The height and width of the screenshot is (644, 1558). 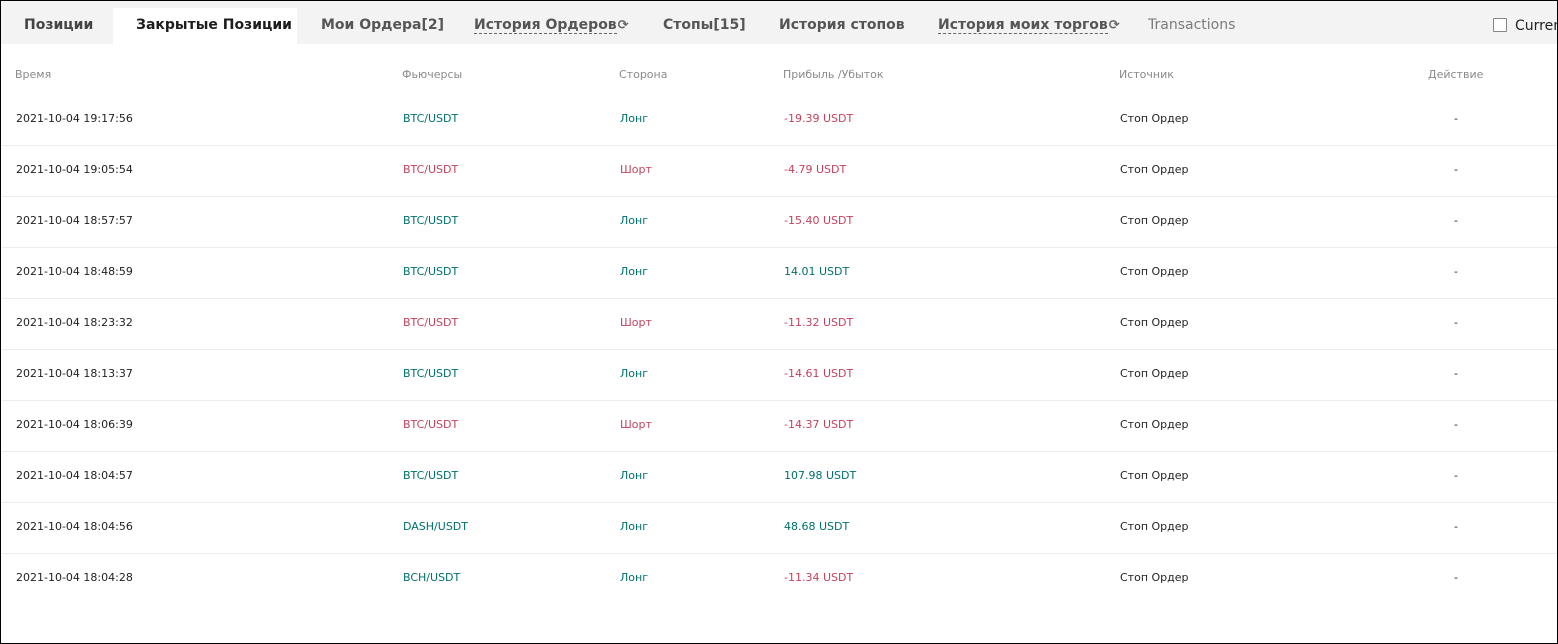 What do you see at coordinates (1456, 74) in the screenshot?
I see `col-action-header: Действие` at bounding box center [1456, 74].